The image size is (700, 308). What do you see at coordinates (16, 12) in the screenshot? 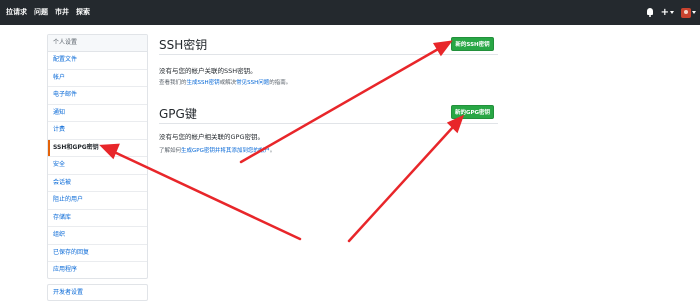
I see `nav-pull-requests: 拉请求` at bounding box center [16, 12].